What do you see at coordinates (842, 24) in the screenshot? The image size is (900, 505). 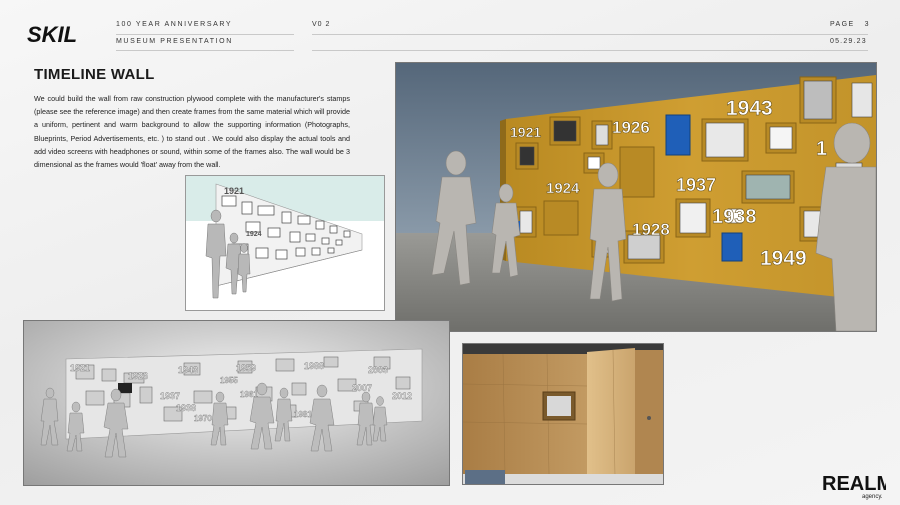 I see `page-label: PAGE` at bounding box center [842, 24].